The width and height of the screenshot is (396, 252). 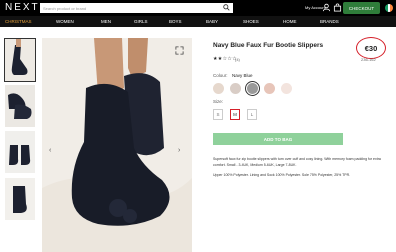 What do you see at coordinates (65, 21) in the screenshot?
I see `nav-women: WOMEN` at bounding box center [65, 21].